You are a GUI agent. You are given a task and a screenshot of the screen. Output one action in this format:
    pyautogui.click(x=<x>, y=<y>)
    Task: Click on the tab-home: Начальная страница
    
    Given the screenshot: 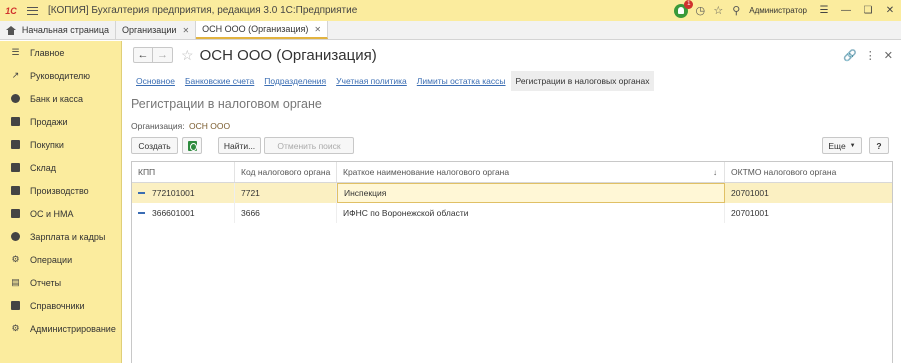 What is the action you would take?
    pyautogui.click(x=58, y=30)
    